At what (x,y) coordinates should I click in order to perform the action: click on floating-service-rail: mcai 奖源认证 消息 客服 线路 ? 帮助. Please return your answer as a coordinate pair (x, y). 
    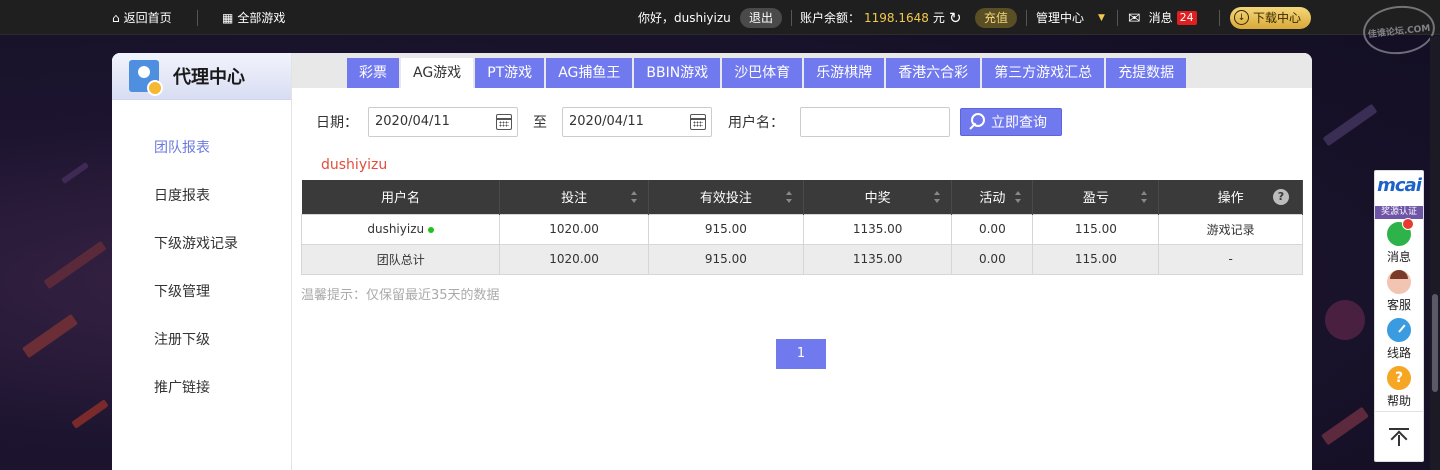
    Looking at the image, I should click on (1399, 316).